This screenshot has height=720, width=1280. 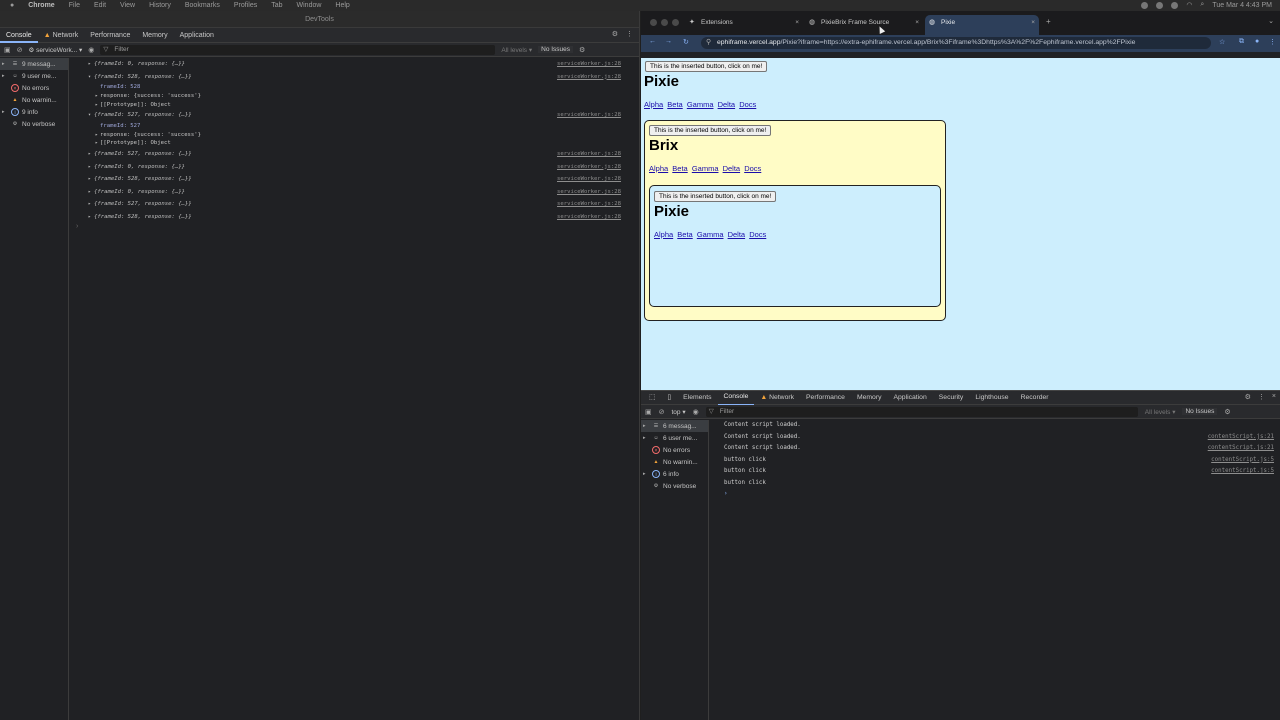 I want to click on bookmark-star-icon: ☆, so click(x=1222, y=42).